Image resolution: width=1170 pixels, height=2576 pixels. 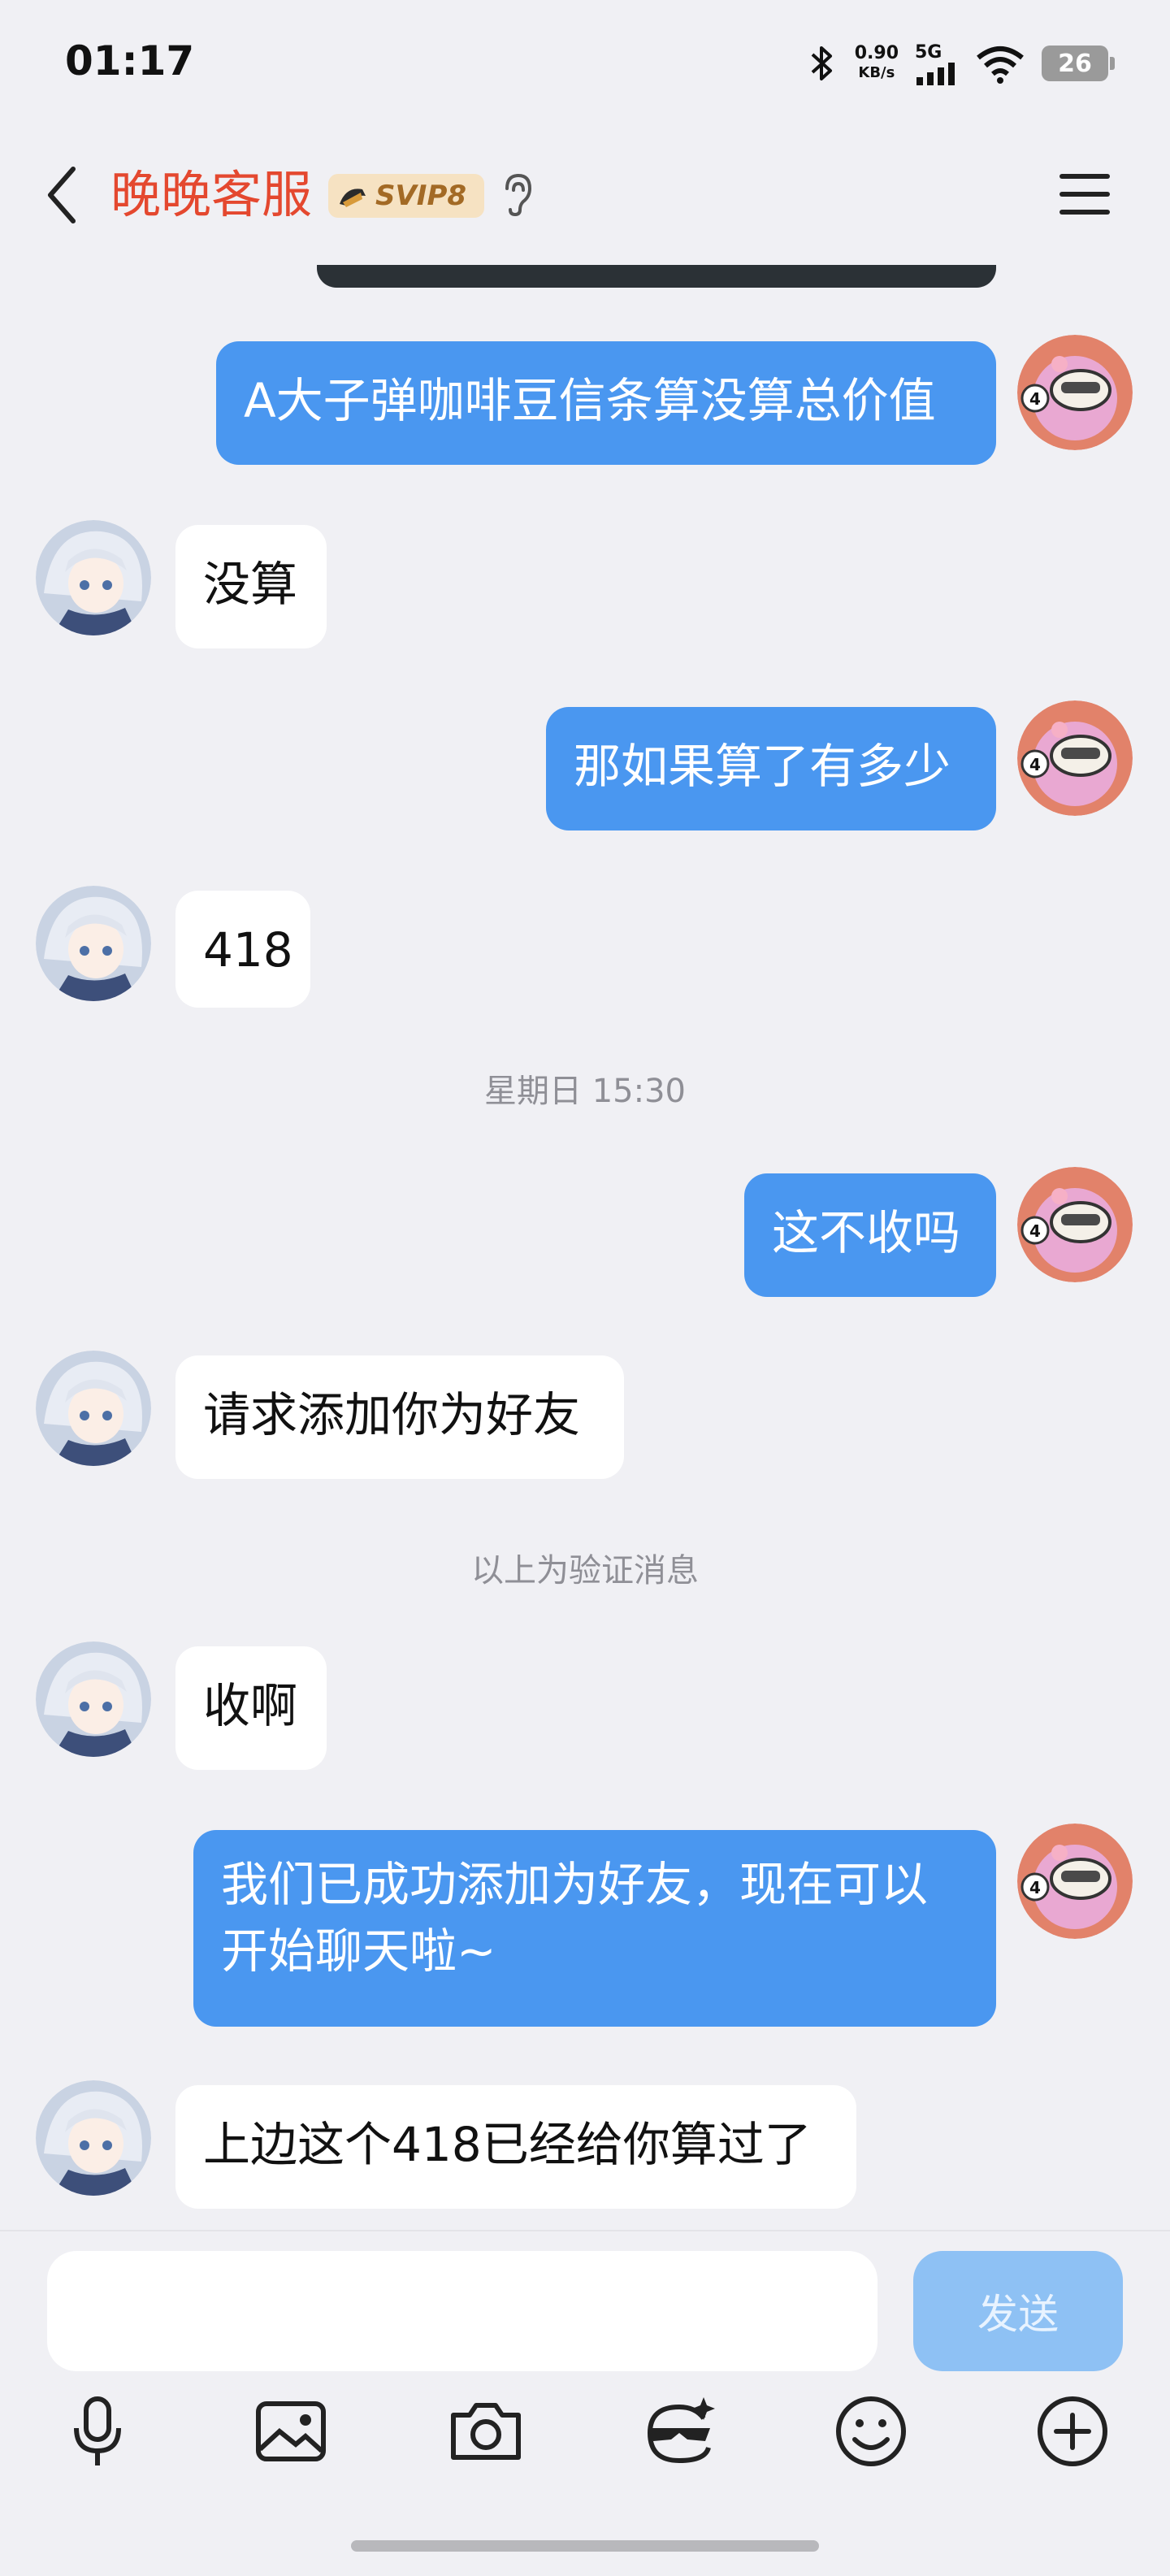 What do you see at coordinates (485, 2431) in the screenshot?
I see `camera-icon` at bounding box center [485, 2431].